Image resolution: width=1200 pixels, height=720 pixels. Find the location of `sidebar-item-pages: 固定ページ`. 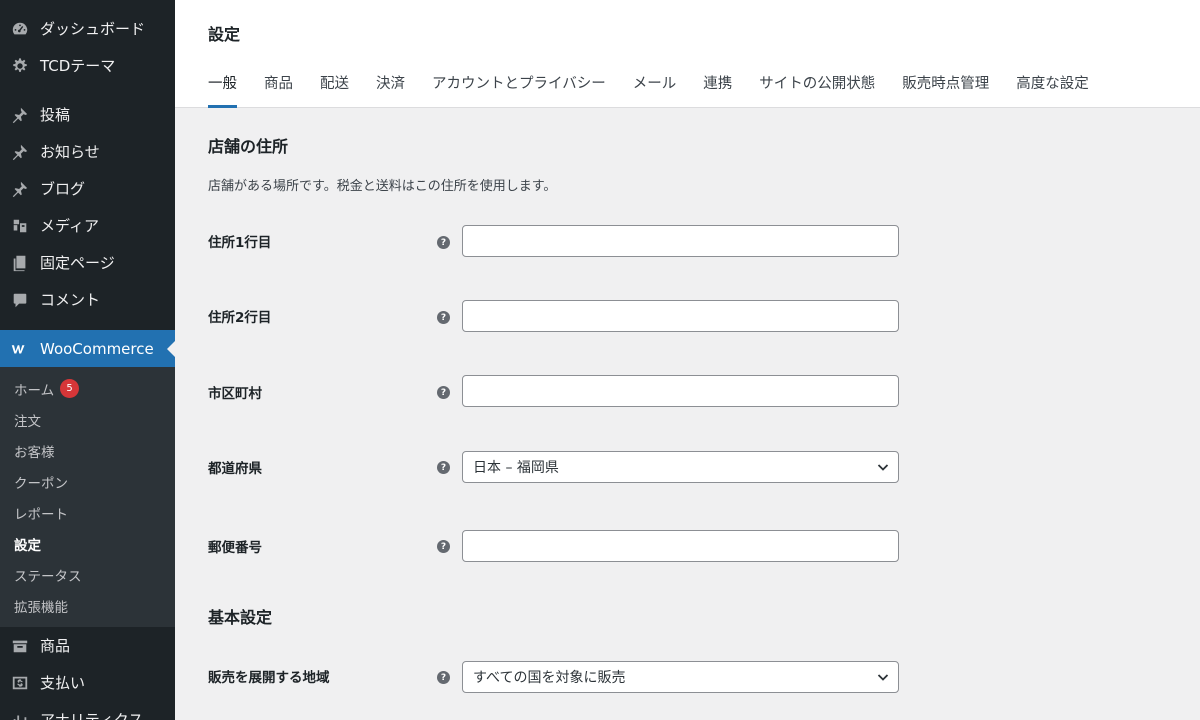

sidebar-item-pages: 固定ページ is located at coordinates (87, 262).